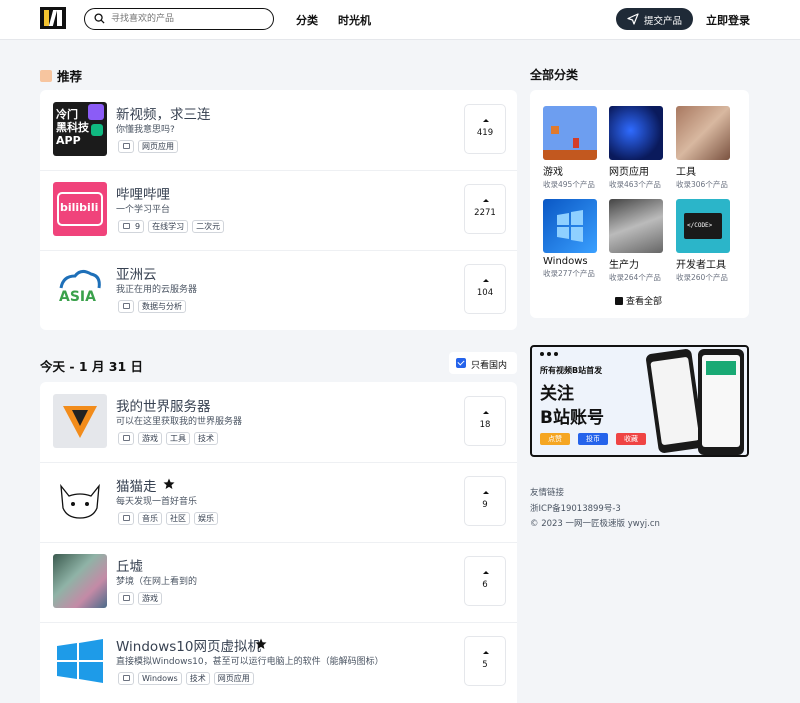 Image resolution: width=800 pixels, height=703 pixels. I want to click on upvote-button: 419, so click(485, 129).